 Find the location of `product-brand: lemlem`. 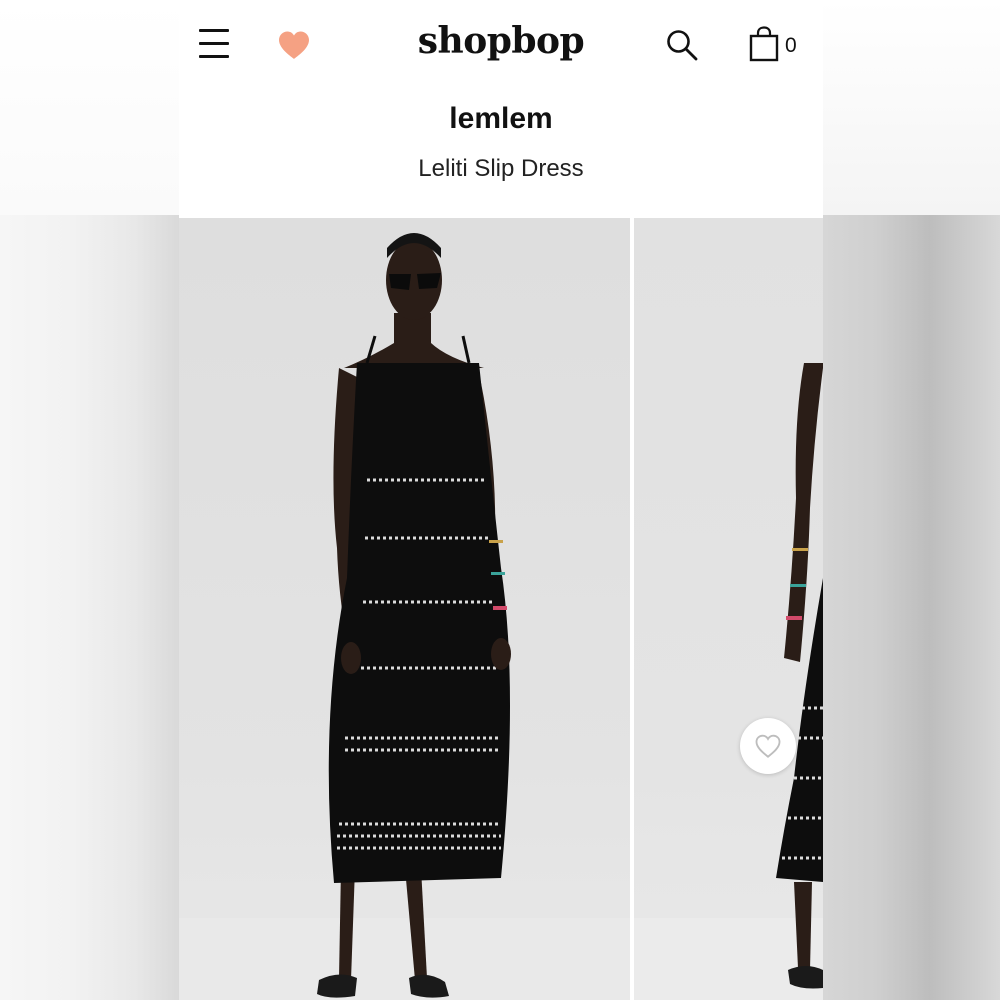

product-brand: lemlem is located at coordinates (501, 119).